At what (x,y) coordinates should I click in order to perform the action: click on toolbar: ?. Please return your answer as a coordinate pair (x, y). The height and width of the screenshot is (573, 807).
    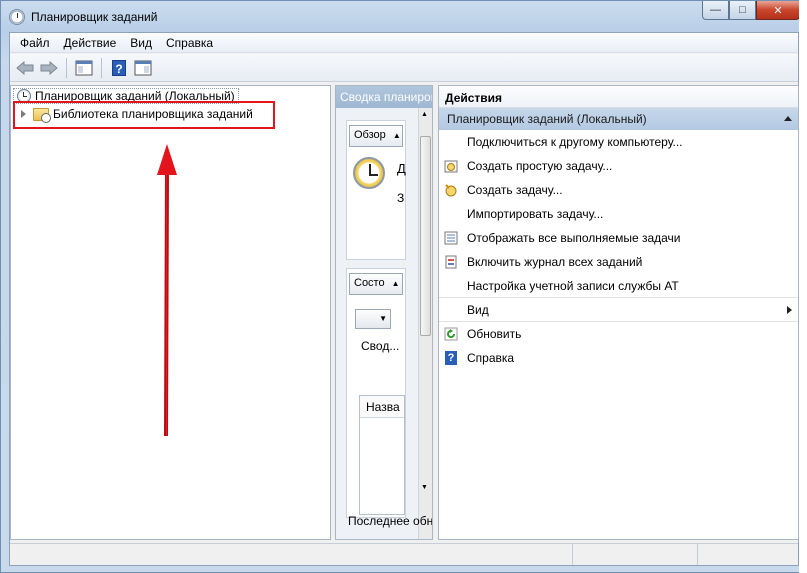
    Looking at the image, I should click on (404, 68).